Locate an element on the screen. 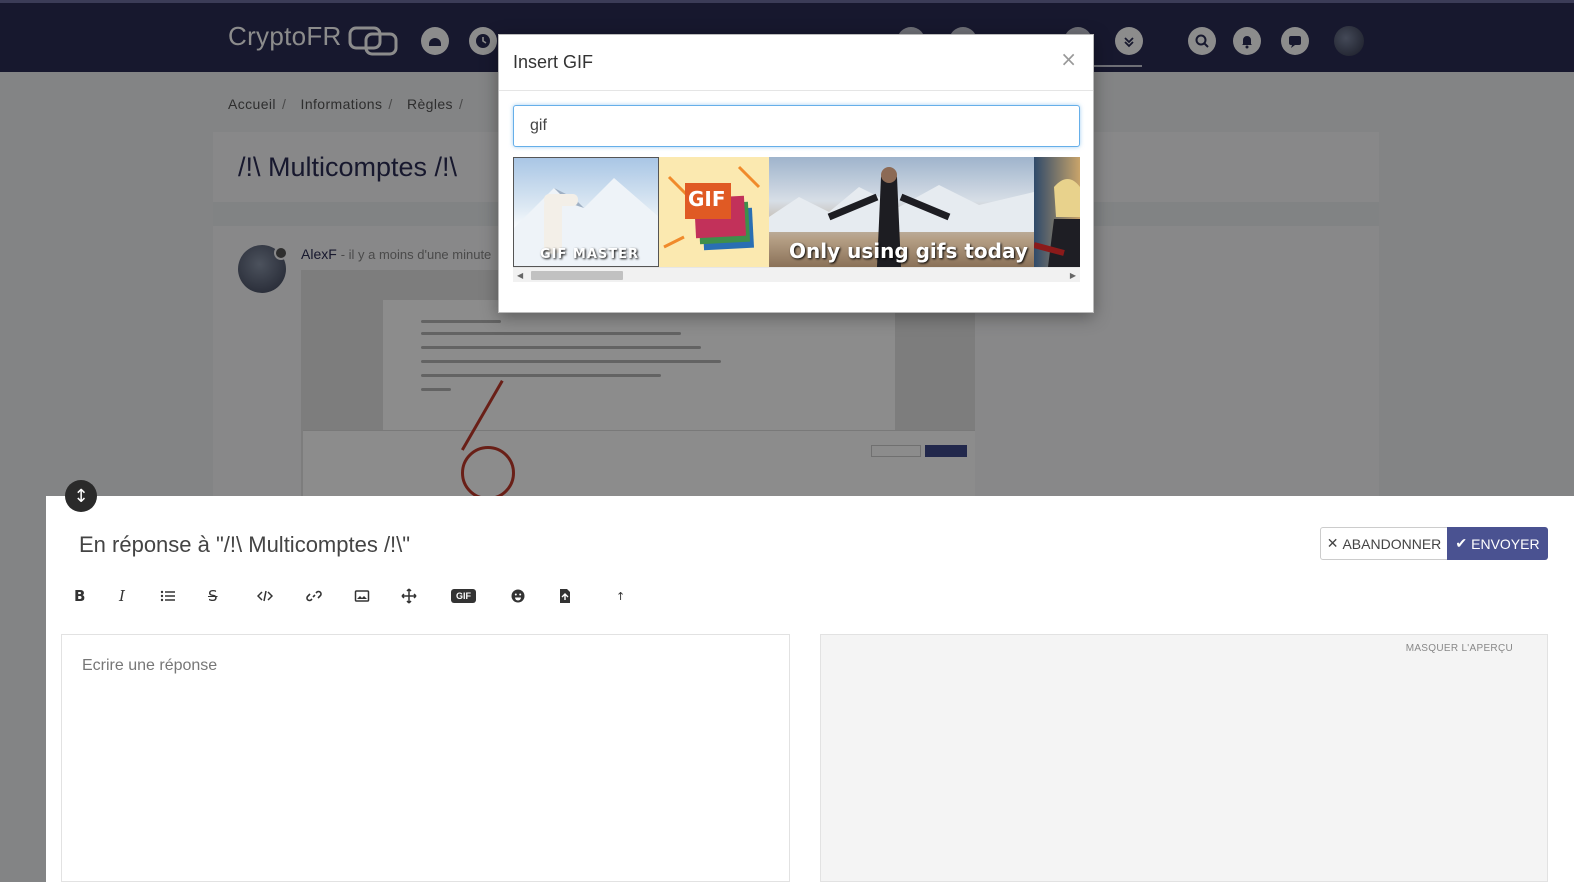 Image resolution: width=1574 pixels, height=882 pixels. list-icon is located at coordinates (168, 596).